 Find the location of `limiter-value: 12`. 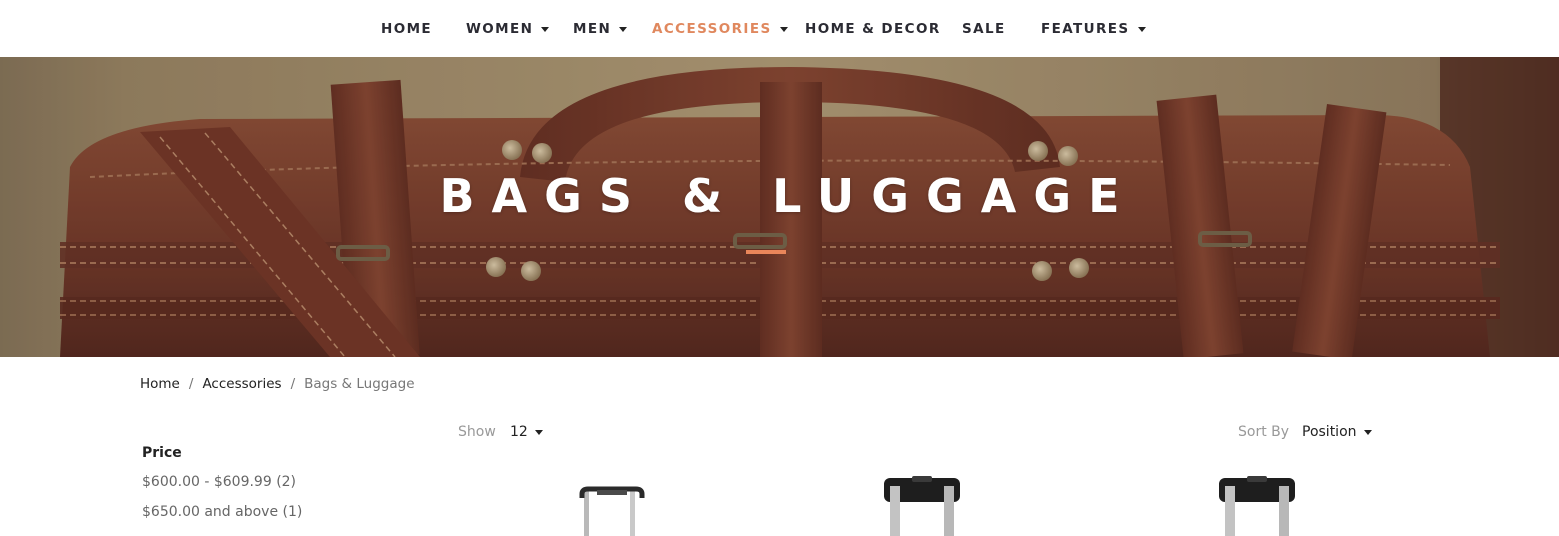

limiter-value: 12 is located at coordinates (519, 432).